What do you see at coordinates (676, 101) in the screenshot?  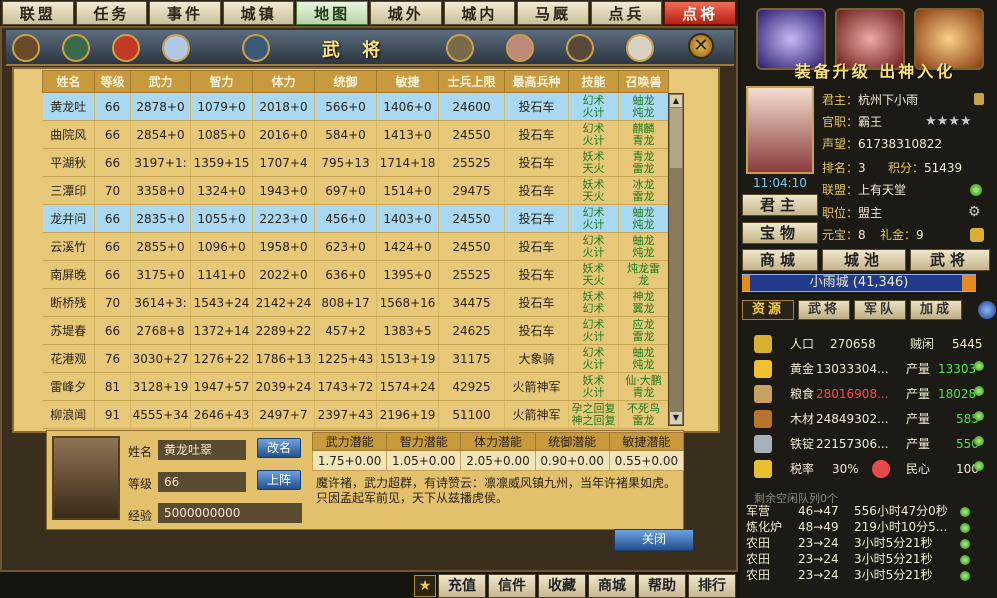 I see `scroll-up-icon: ▲` at bounding box center [676, 101].